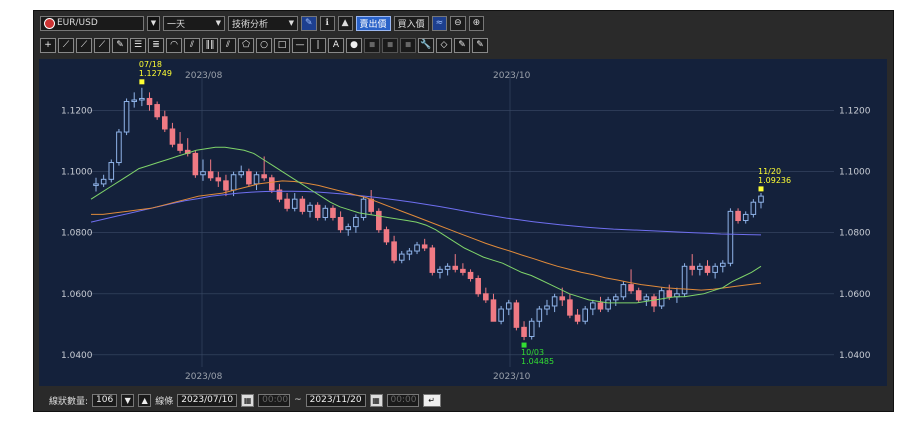  I want to click on draw-tool-17-icon: ●, so click(354, 45).